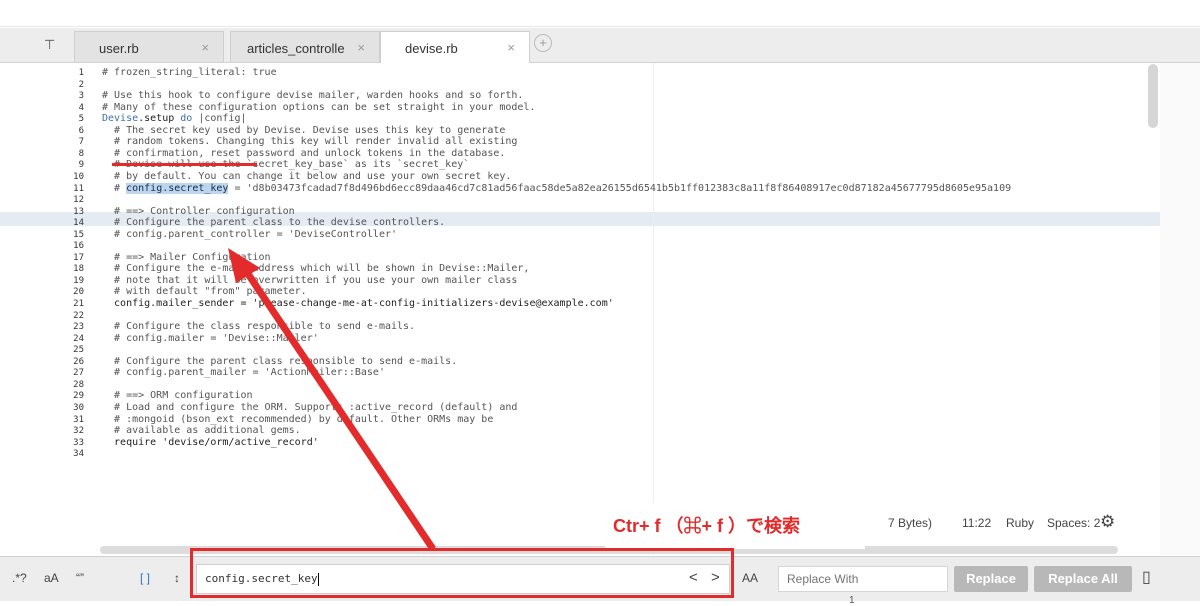 Image resolution: width=1200 pixels, height=606 pixels. What do you see at coordinates (336, 405) in the screenshot?
I see `arrow-shaft` at bounding box center [336, 405].